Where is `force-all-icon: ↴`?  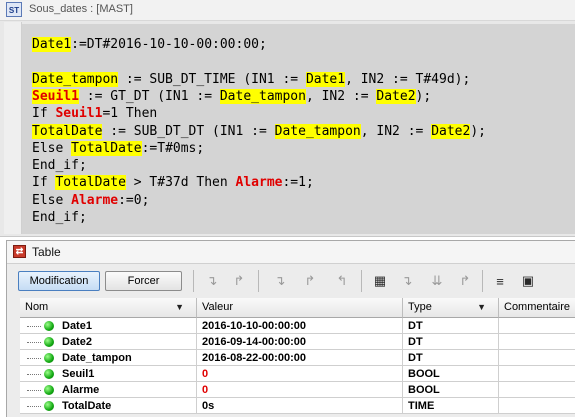 force-all-icon: ↴ is located at coordinates (407, 281).